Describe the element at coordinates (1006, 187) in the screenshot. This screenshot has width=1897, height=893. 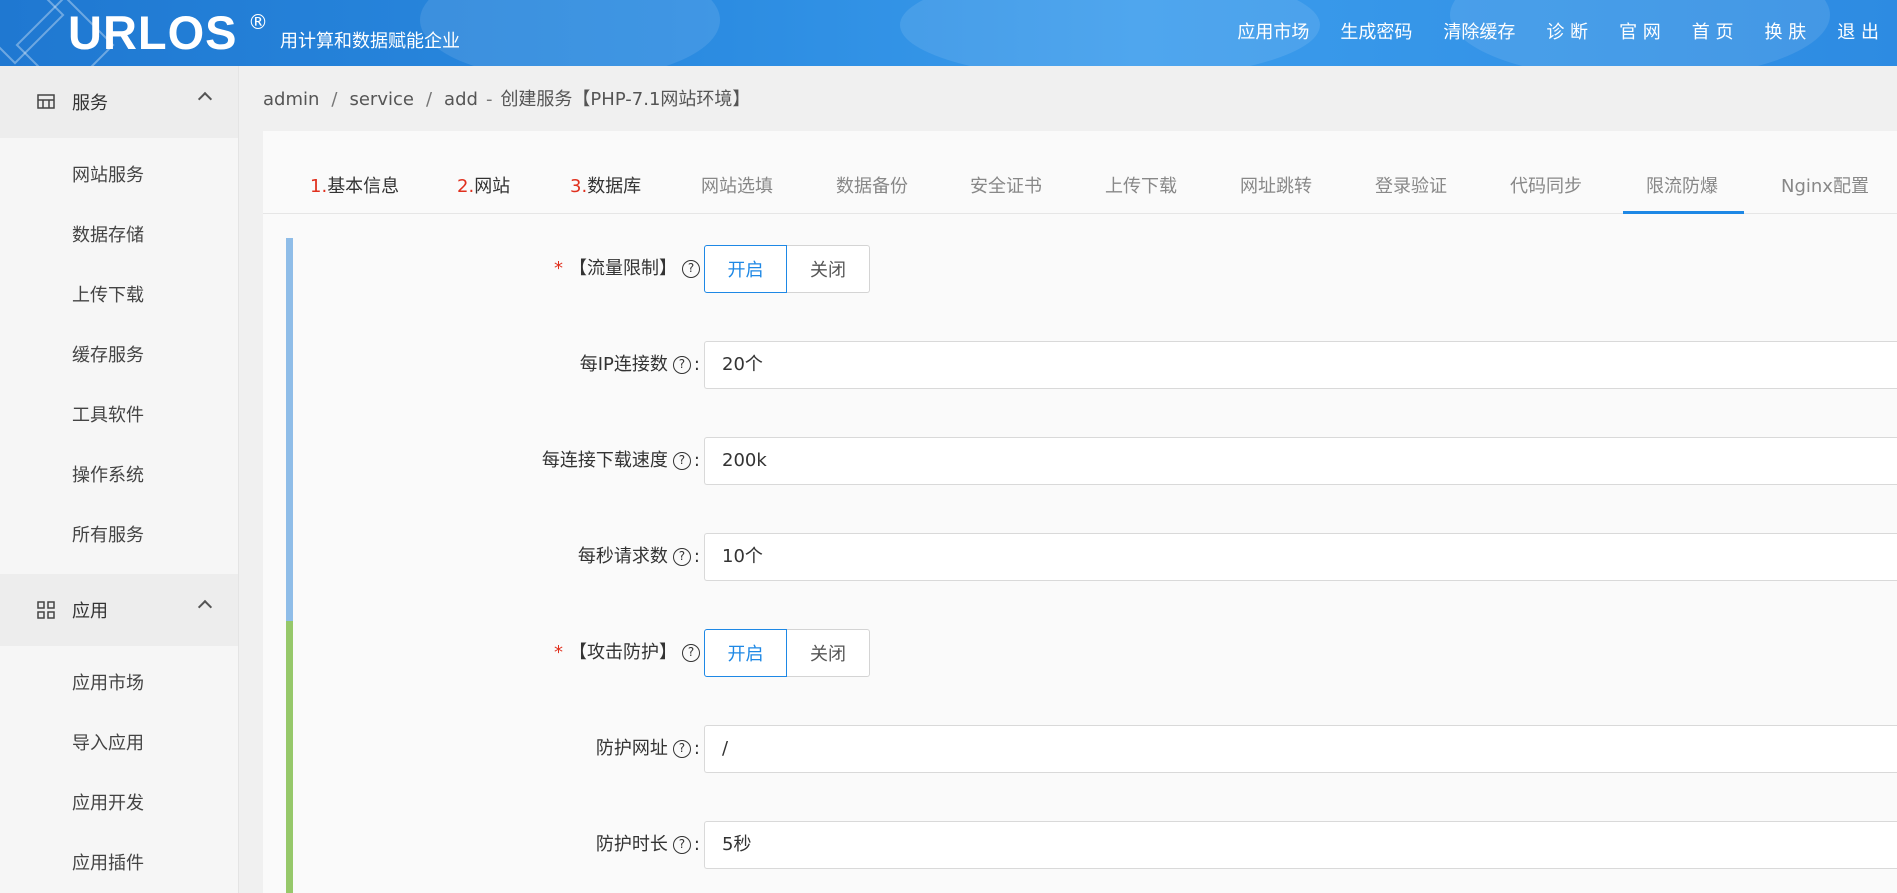
I see `tab-ssl-cert: 安全证书` at that location.